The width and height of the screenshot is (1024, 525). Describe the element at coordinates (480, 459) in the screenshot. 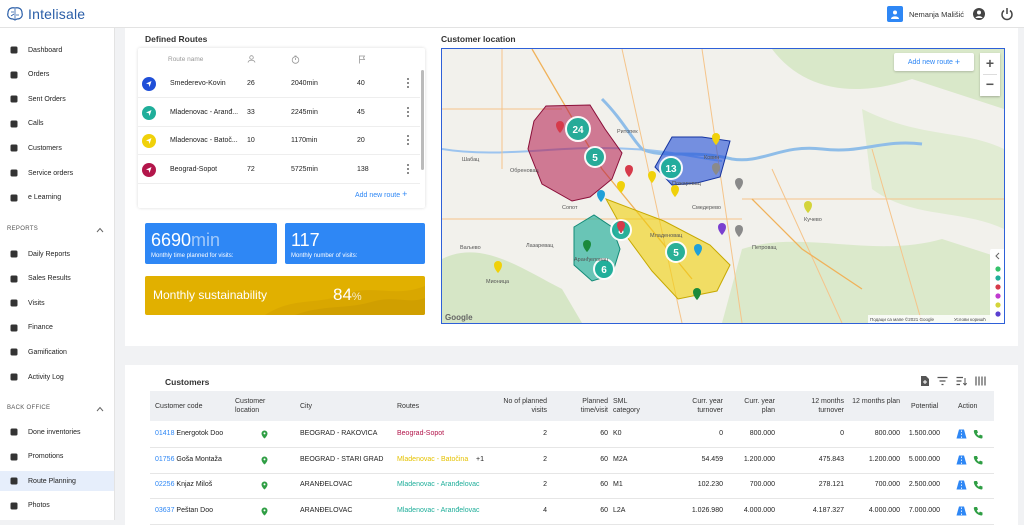

I see `route-extra-count: +1` at that location.